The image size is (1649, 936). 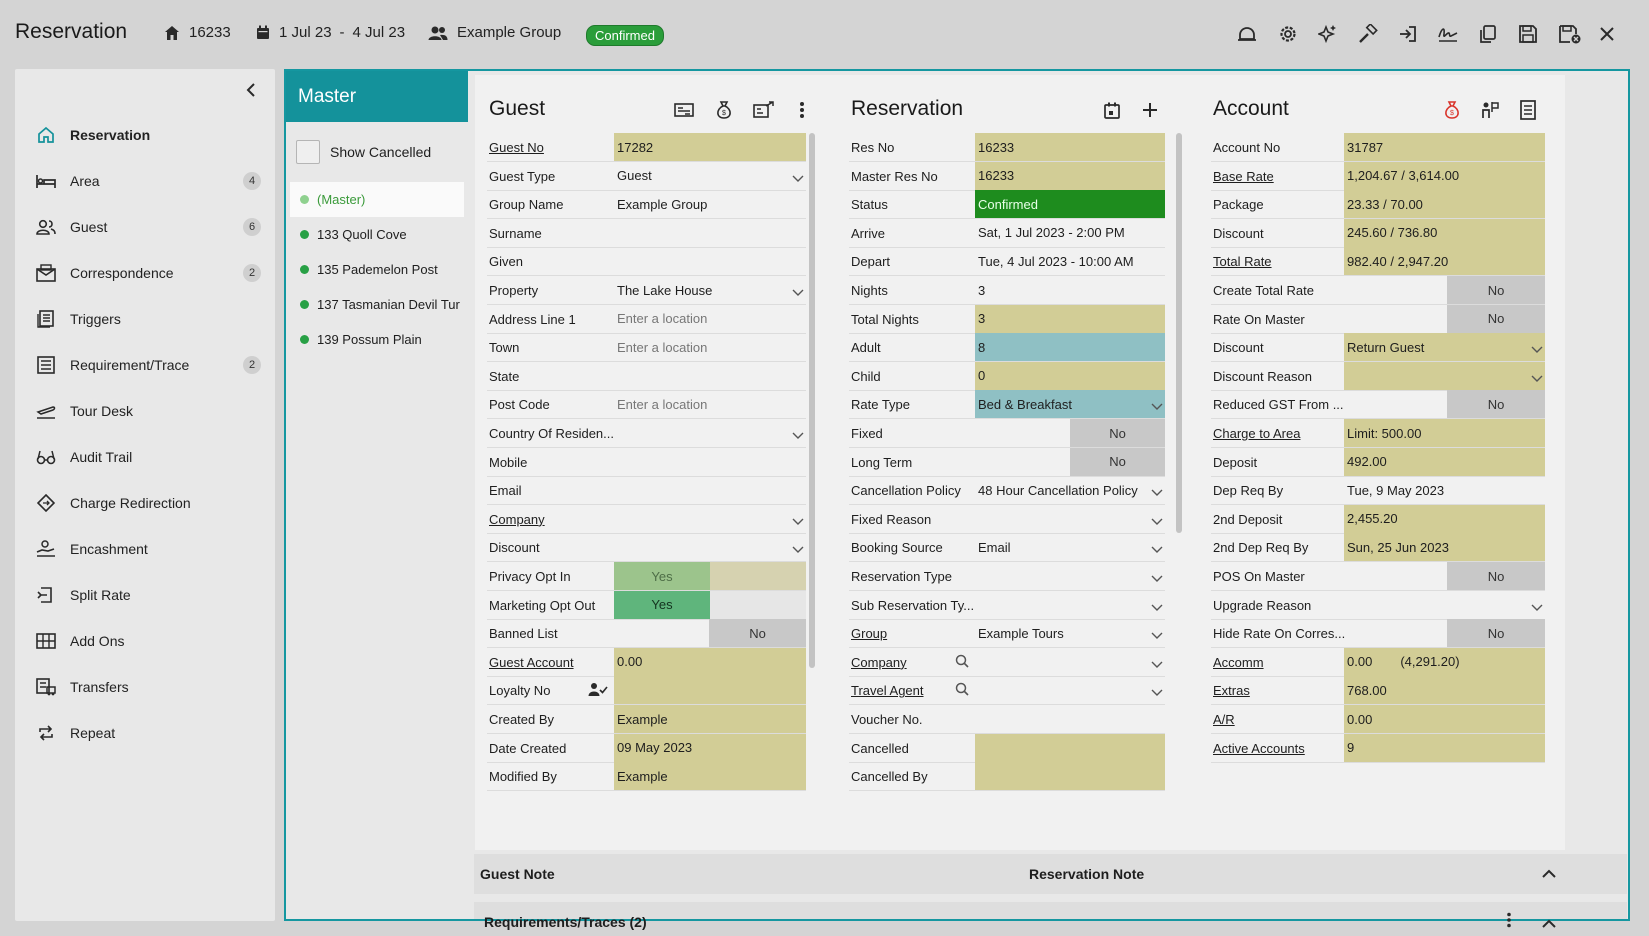 I want to click on account-field-label: A/R, so click(x=1224, y=719).